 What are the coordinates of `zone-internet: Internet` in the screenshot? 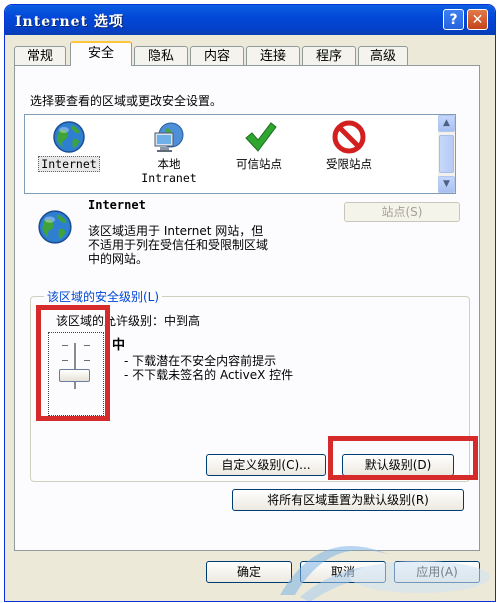 It's located at (69, 145).